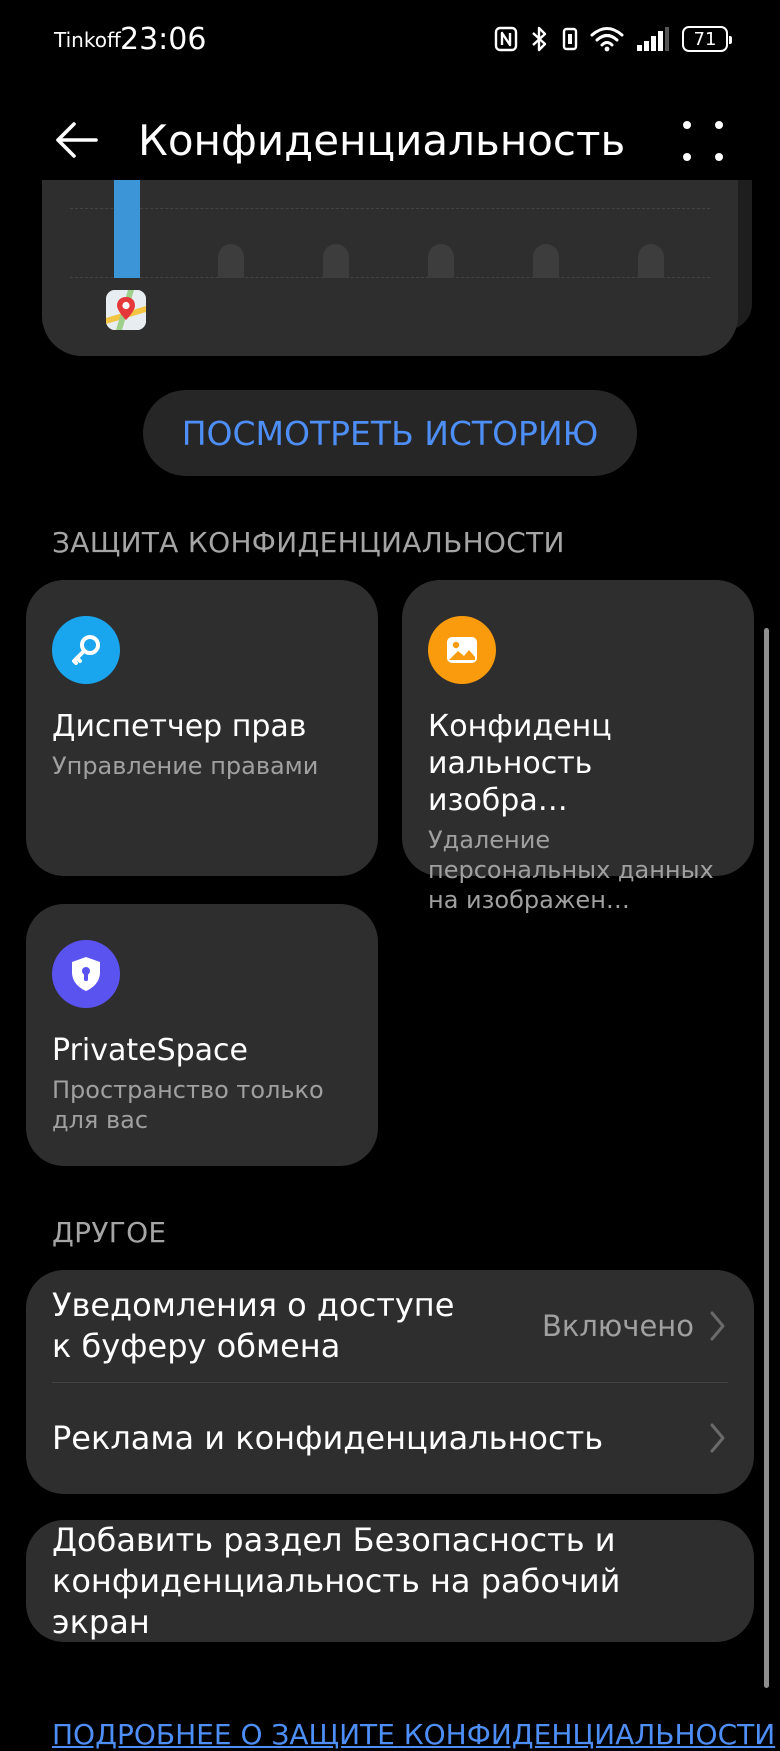 This screenshot has height=1751, width=780. What do you see at coordinates (607, 39) in the screenshot?
I see `wifi-icon` at bounding box center [607, 39].